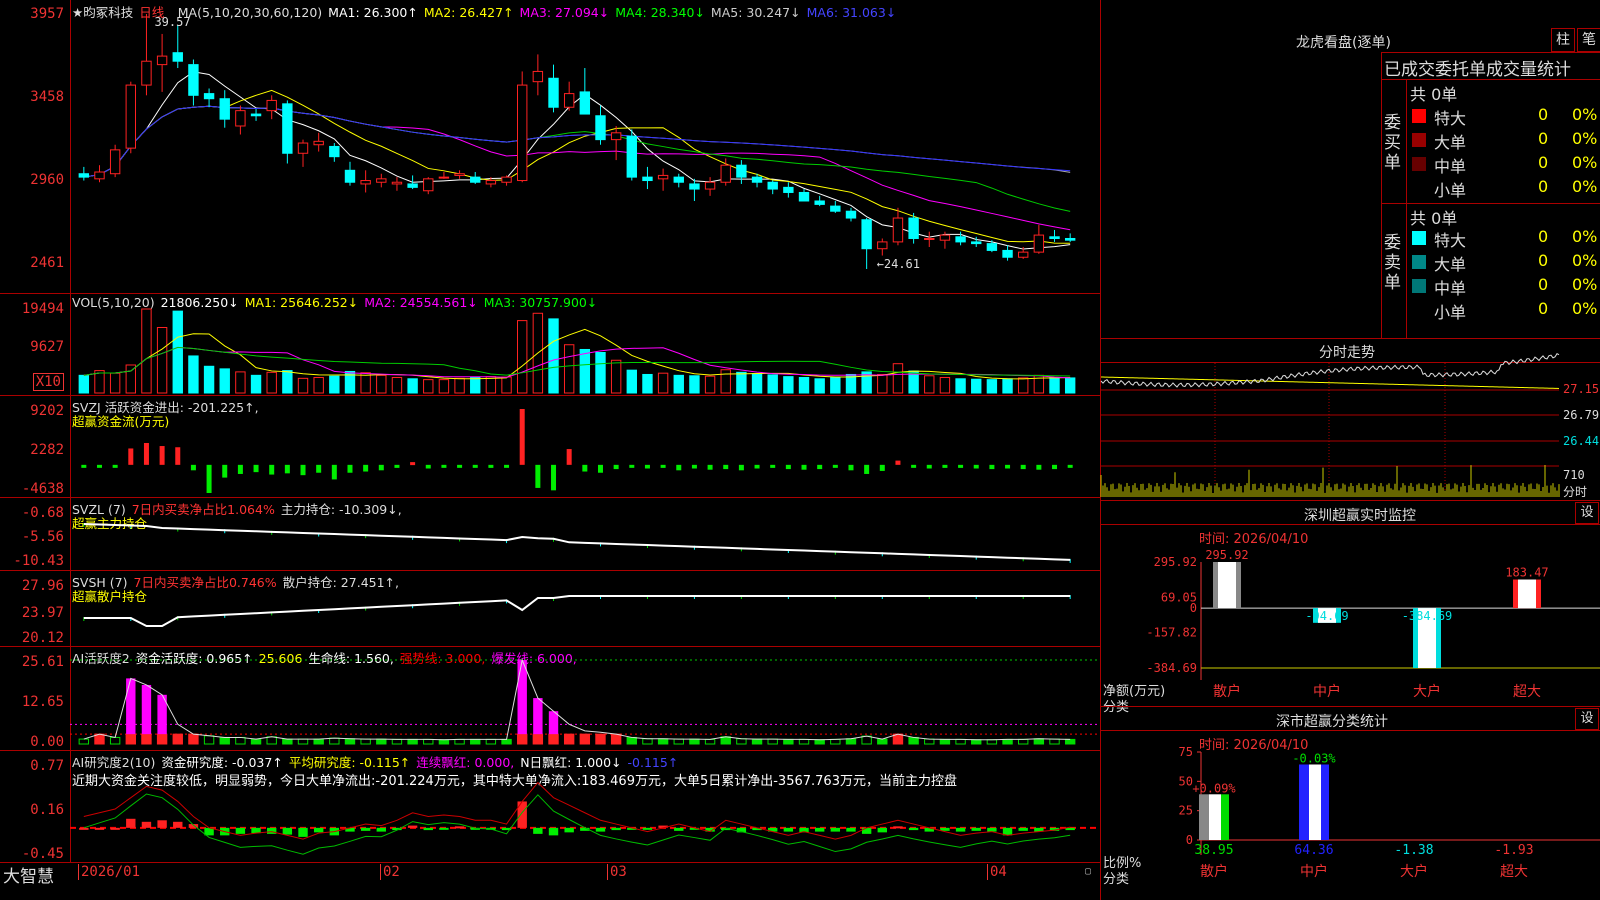 This screenshot has width=1600, height=900. What do you see at coordinates (47, 411) in the screenshot?
I see `y-tick: 9202` at bounding box center [47, 411].